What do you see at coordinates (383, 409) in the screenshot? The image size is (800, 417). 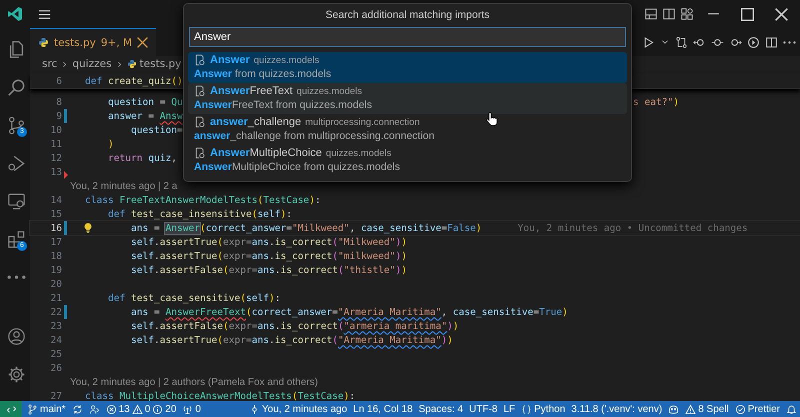 I see `status-item: Ln 16, Col 18` at bounding box center [383, 409].